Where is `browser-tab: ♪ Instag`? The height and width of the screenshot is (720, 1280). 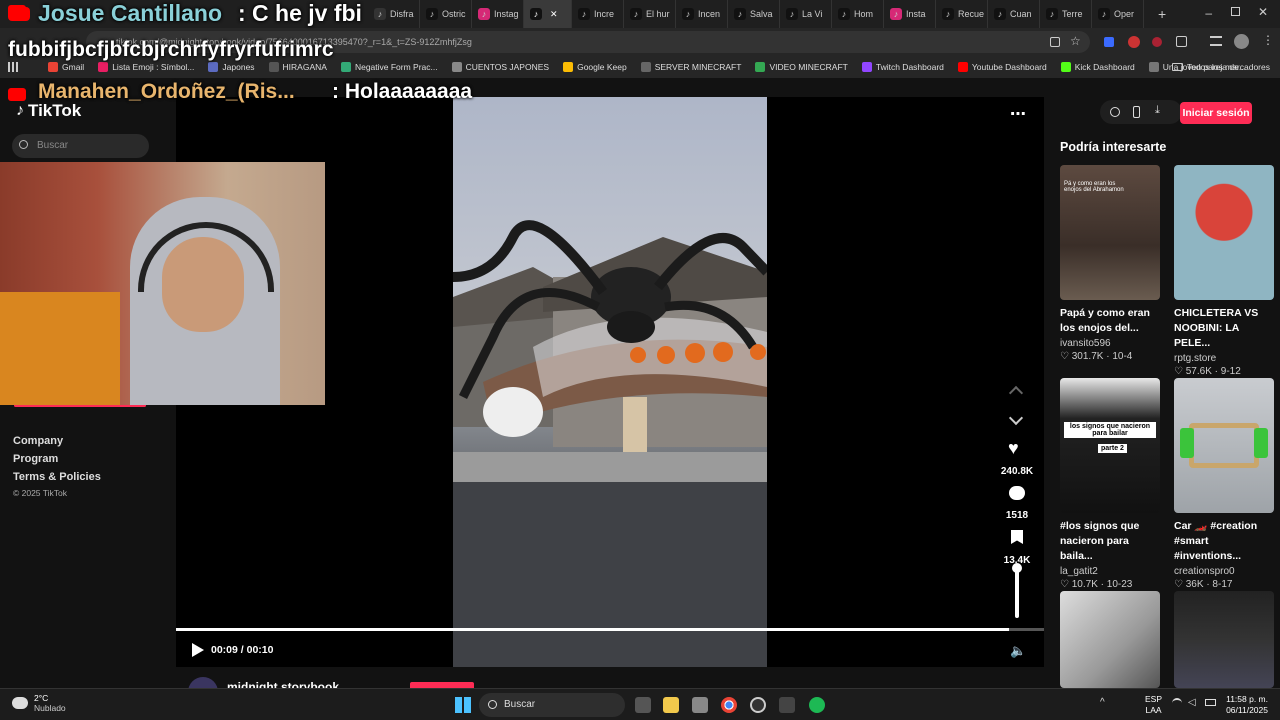 browser-tab: ♪ Instag is located at coordinates (498, 14).